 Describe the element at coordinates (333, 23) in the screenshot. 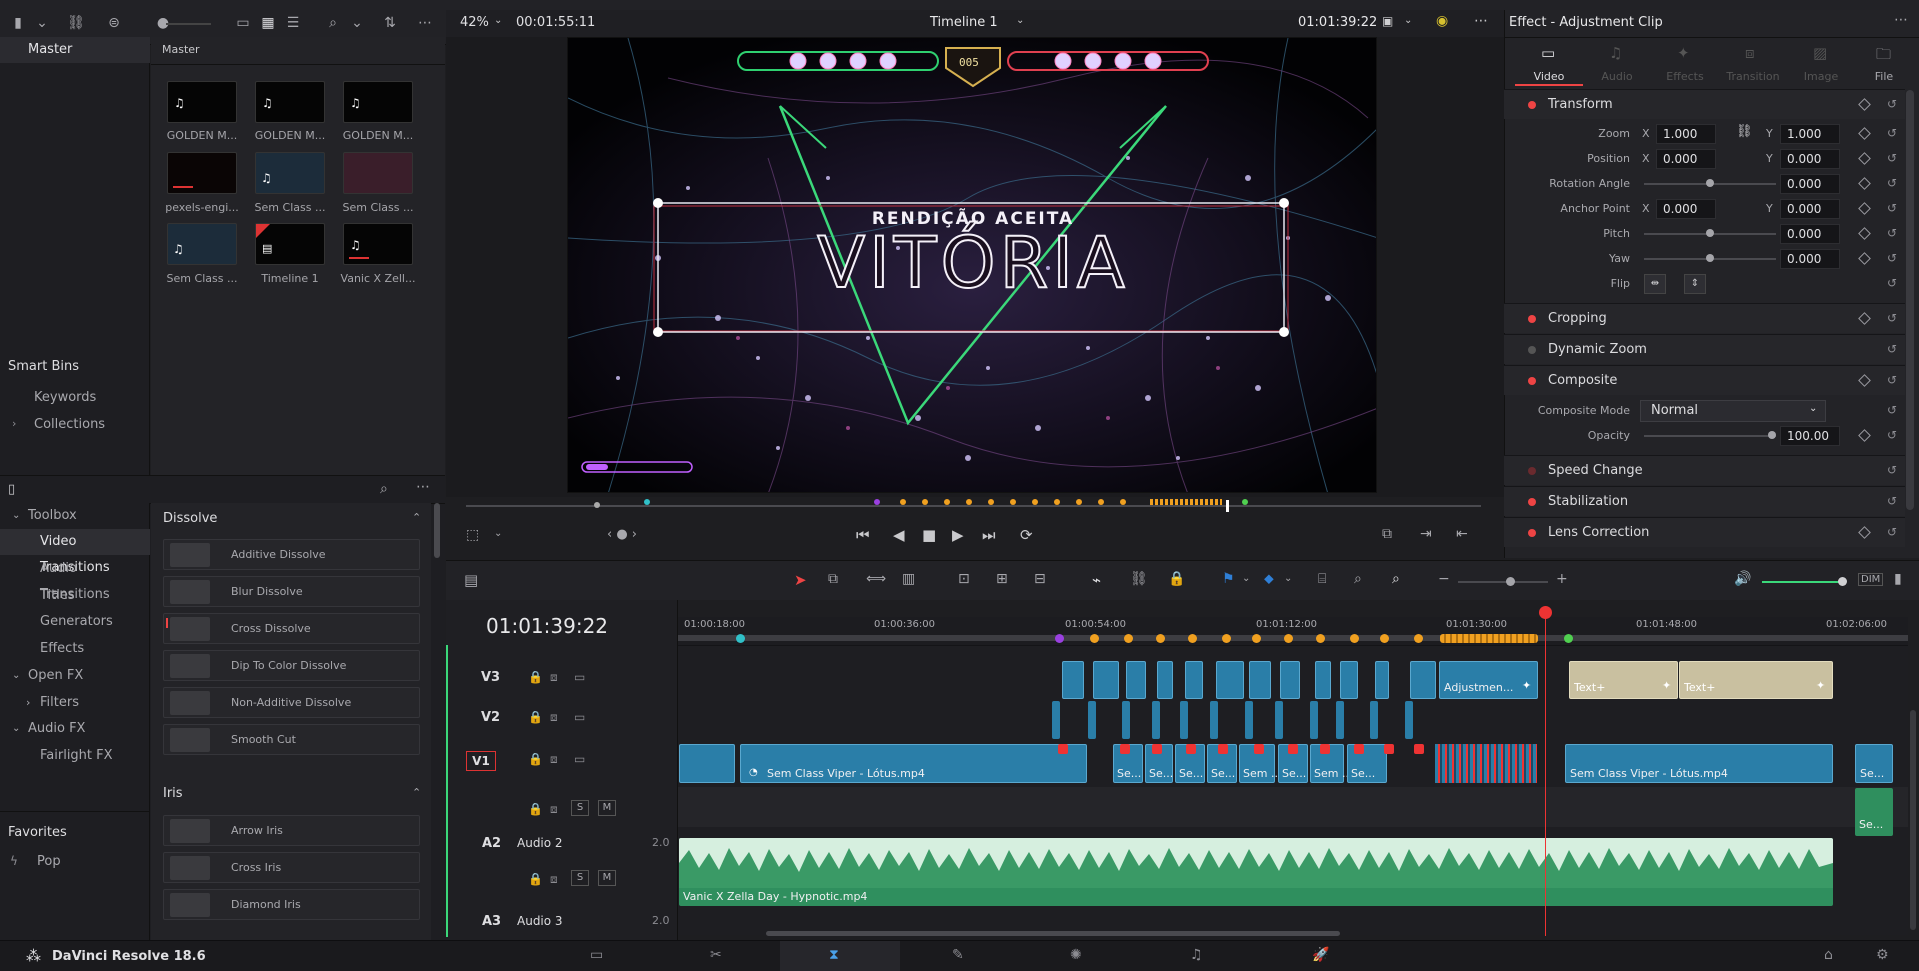

I see `search-icon: ⌕` at that location.